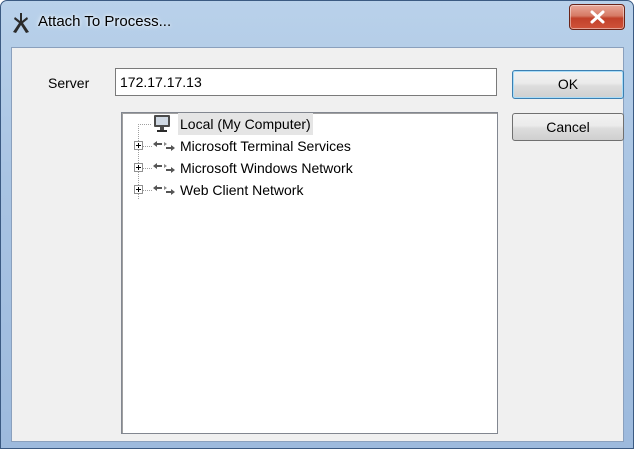  What do you see at coordinates (265, 146) in the screenshot?
I see `tree-item-label: Microsoft Terminal Services` at bounding box center [265, 146].